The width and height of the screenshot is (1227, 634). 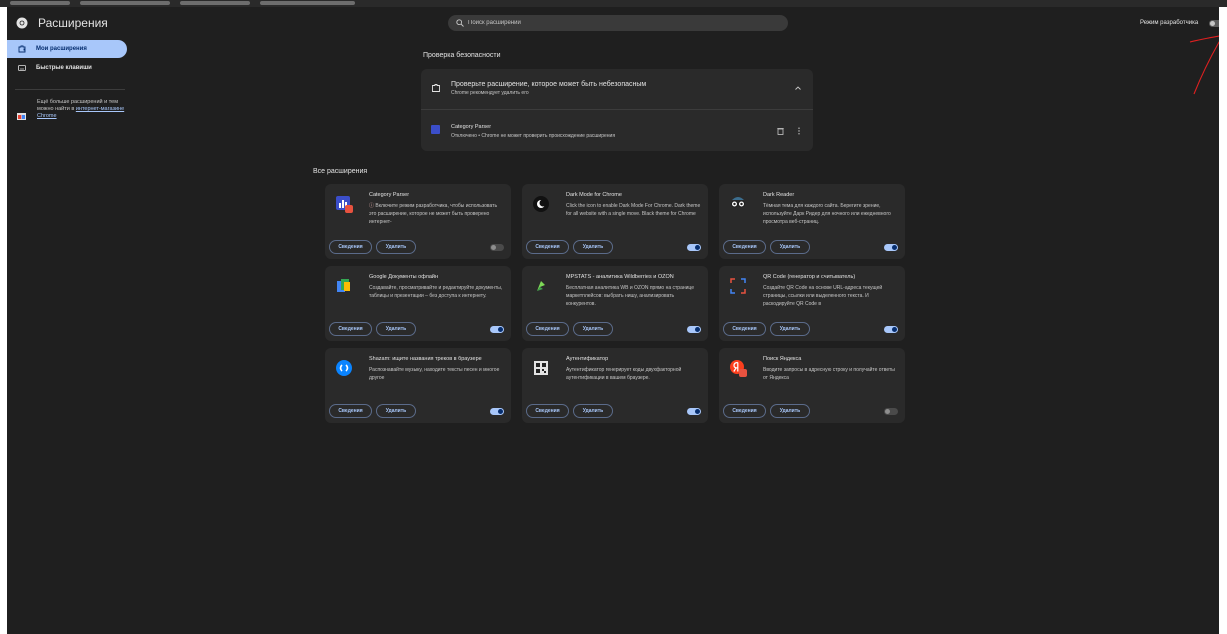 I want to click on more-vert-icon, so click(x=799, y=131).